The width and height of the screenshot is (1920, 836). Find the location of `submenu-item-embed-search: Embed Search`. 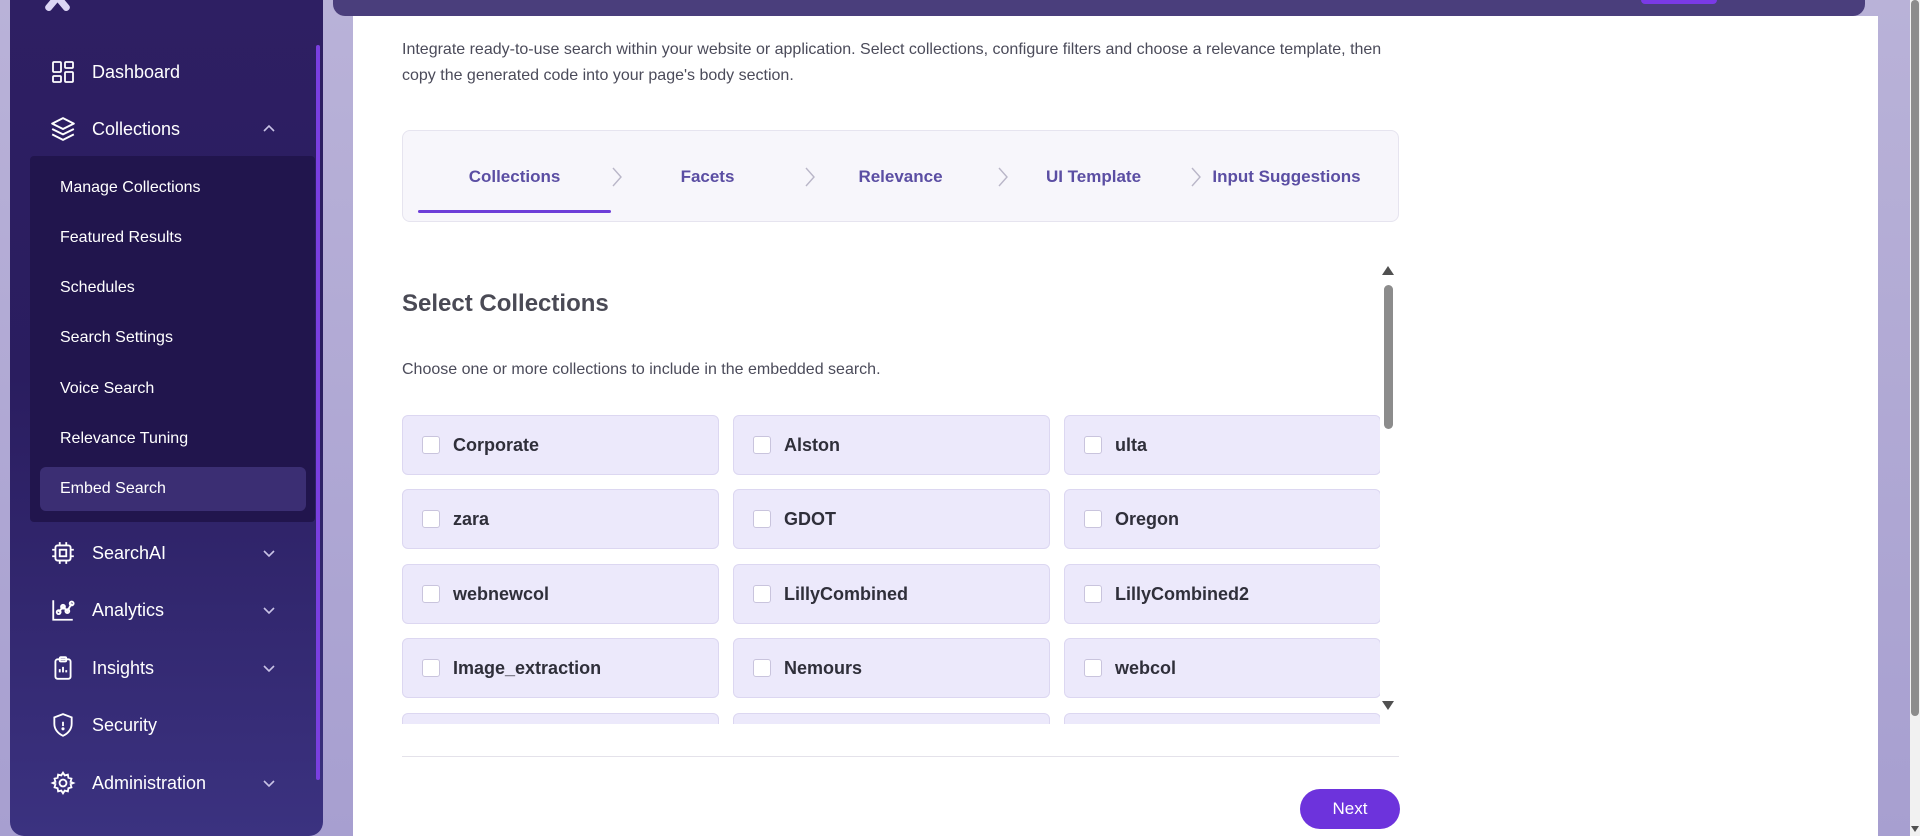

submenu-item-embed-search: Embed Search is located at coordinates (173, 489).